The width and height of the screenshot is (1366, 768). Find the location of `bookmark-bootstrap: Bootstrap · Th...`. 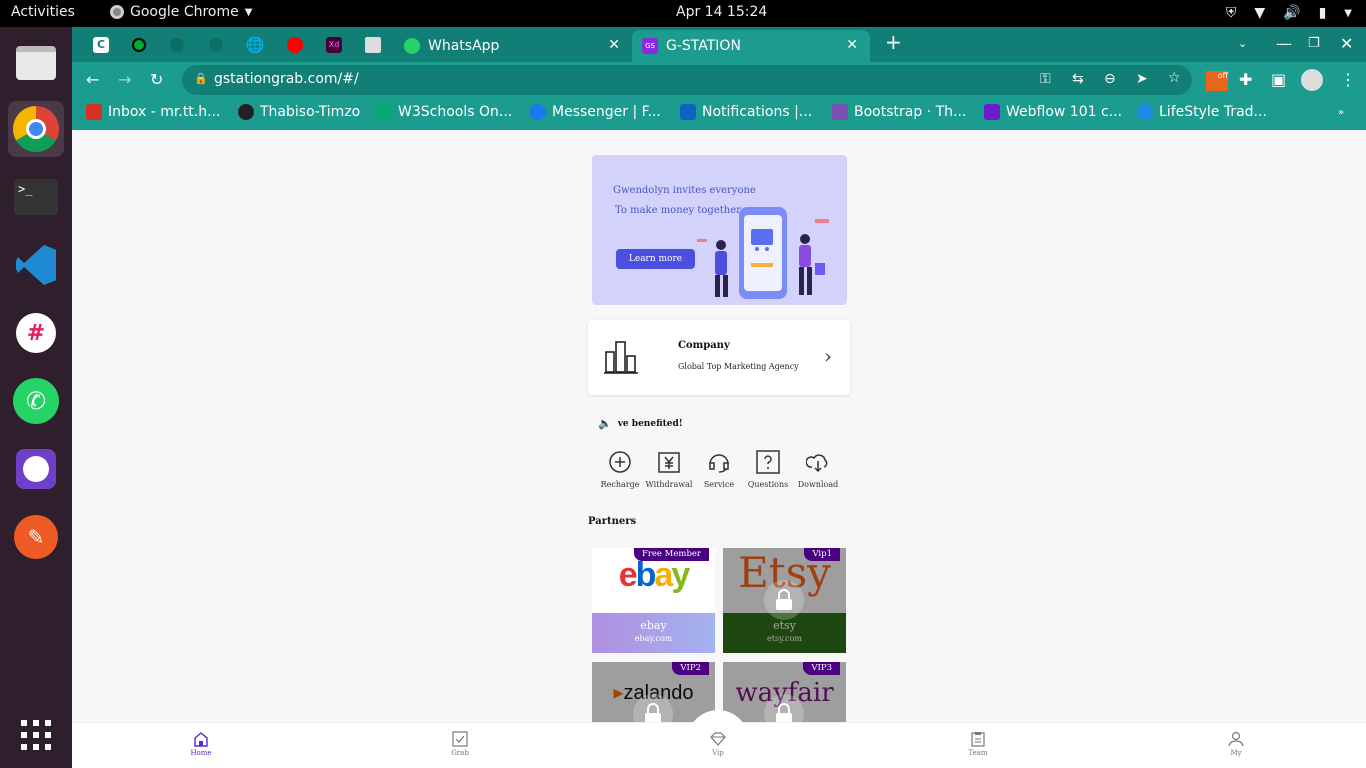

bookmark-bootstrap: Bootstrap · Th... is located at coordinates (899, 112).